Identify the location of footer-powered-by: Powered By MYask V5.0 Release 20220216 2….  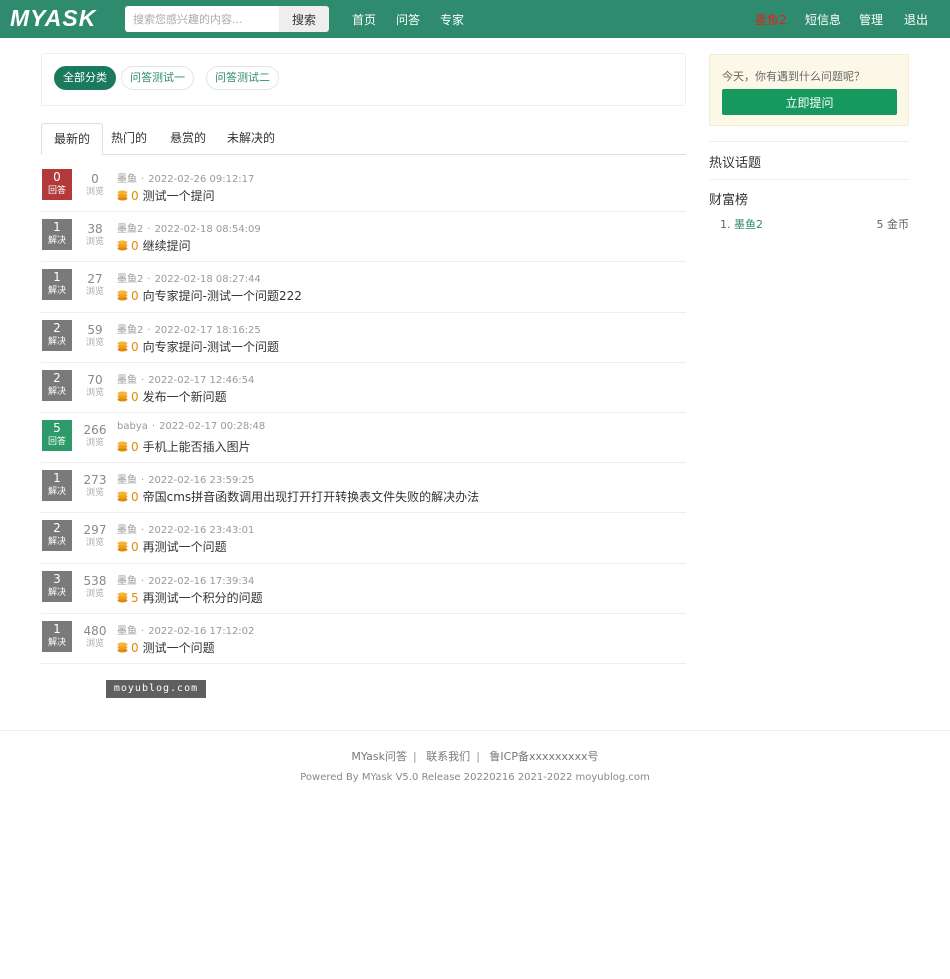
(475, 777).